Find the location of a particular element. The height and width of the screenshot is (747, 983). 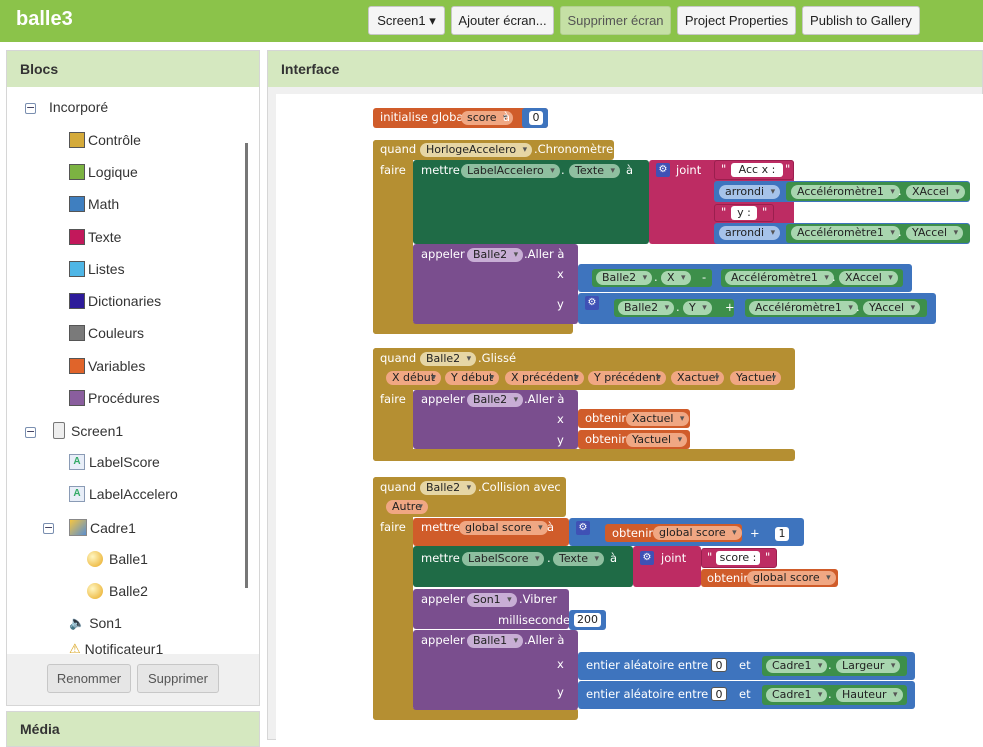

number-value: 1 is located at coordinates (782, 534).